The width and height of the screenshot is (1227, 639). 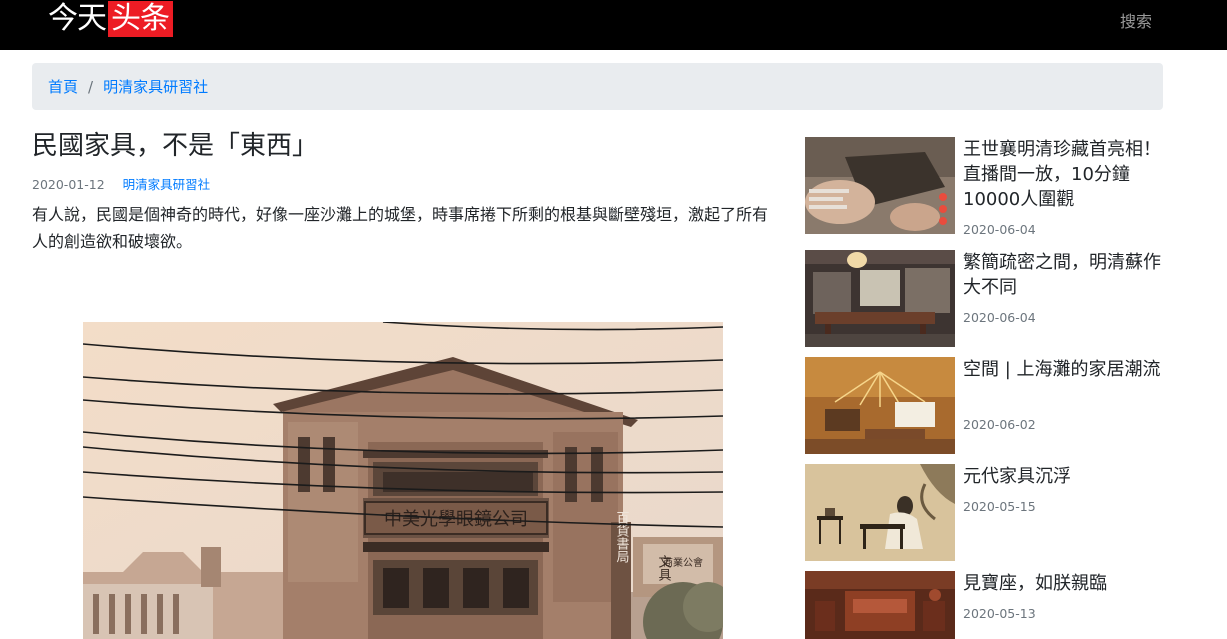 I want to click on related-article-title: 繁簡疏密之間，明清蘇作大不同, so click(x=1063, y=275).